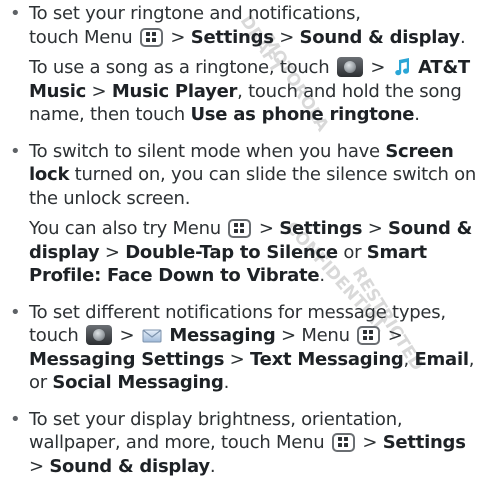 The width and height of the screenshot is (484, 478). Describe the element at coordinates (204, 151) in the screenshot. I see `text: To switch to silent mode when you have` at that location.